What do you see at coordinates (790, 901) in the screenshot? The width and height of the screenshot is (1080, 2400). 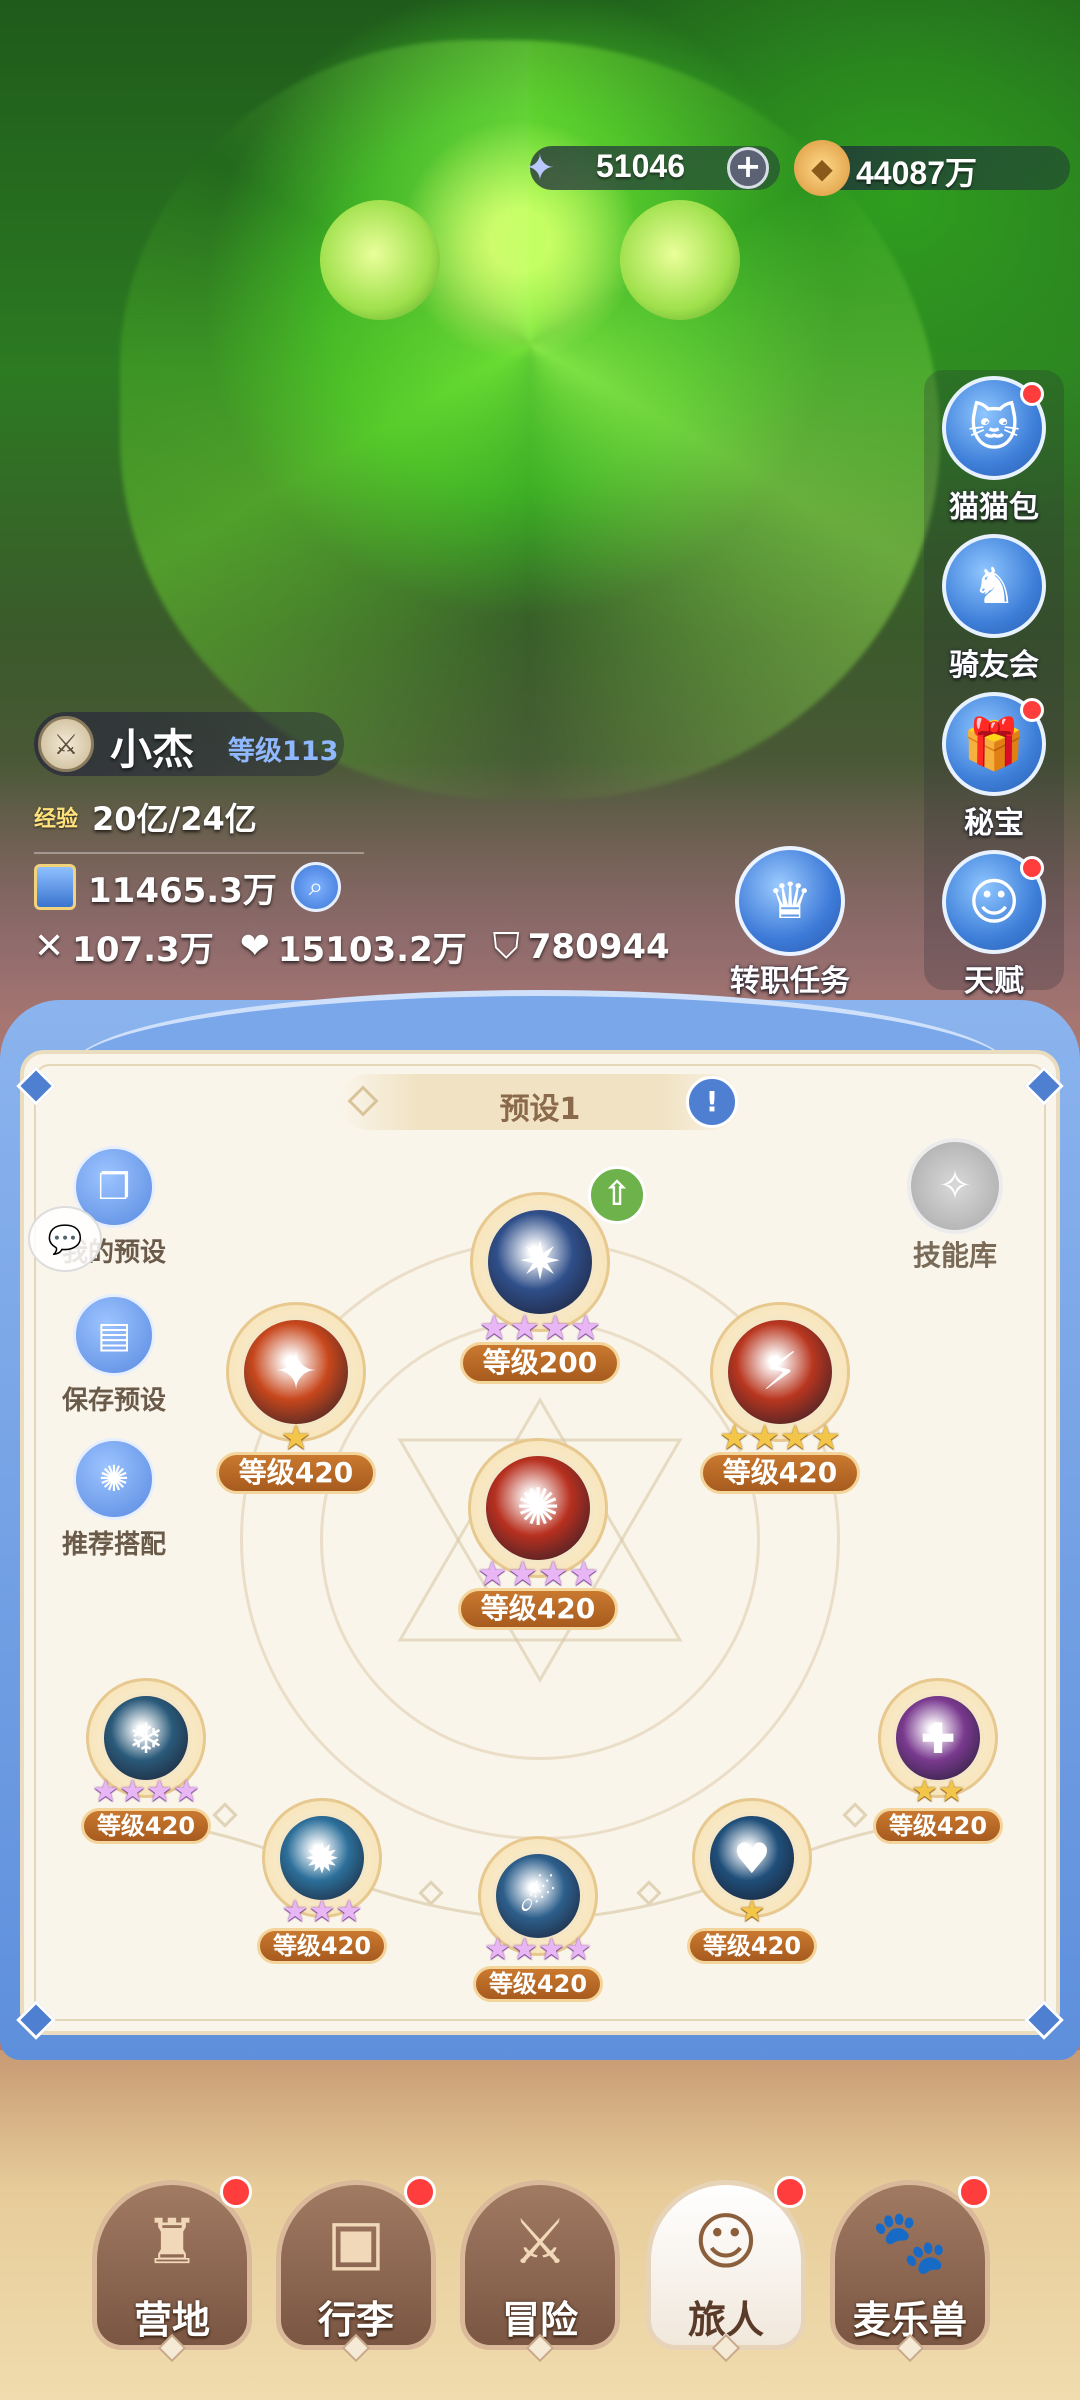 I see `crown-icon: ♛` at bounding box center [790, 901].